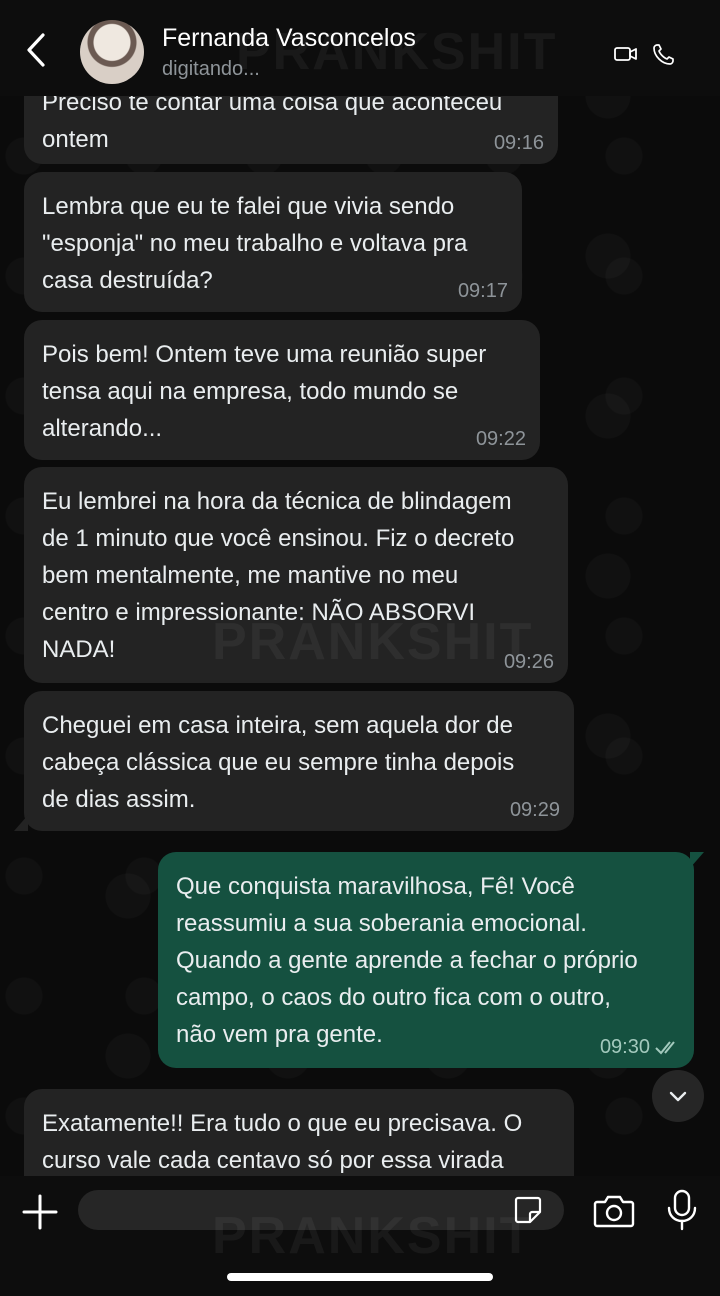 This screenshot has height=1296, width=720. Describe the element at coordinates (482, 291) in the screenshot. I see `message-time: 09:17` at that location.